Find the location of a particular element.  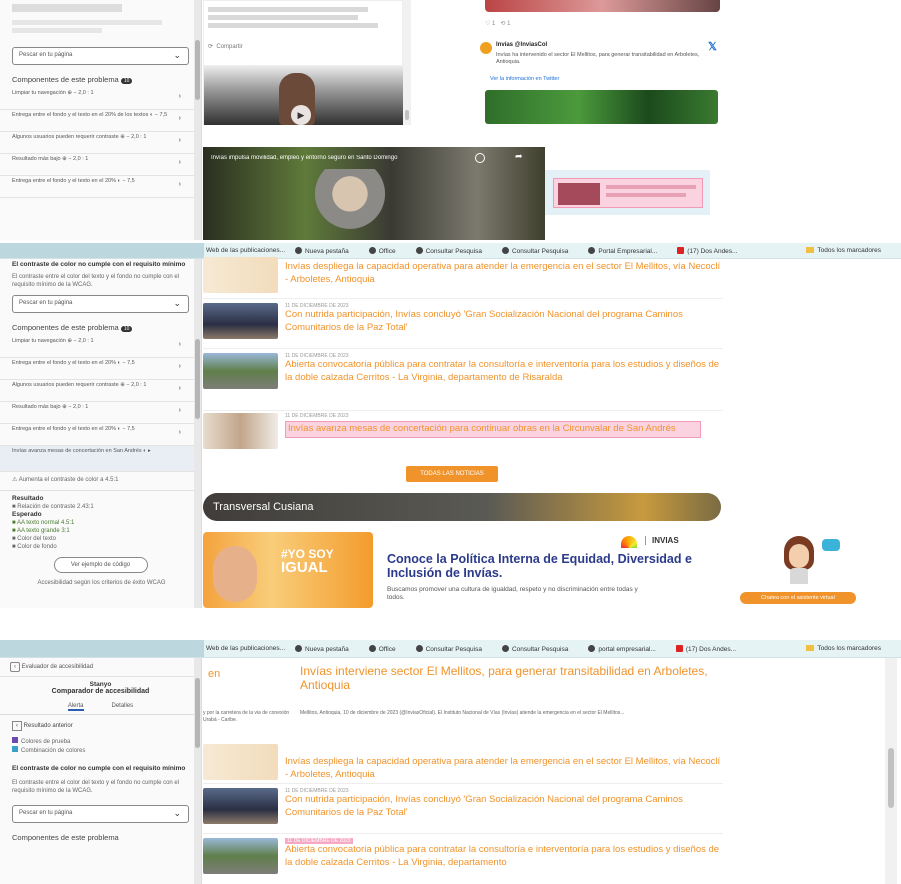

tweet-link: Ver la información en Twitter is located at coordinates (524, 79).